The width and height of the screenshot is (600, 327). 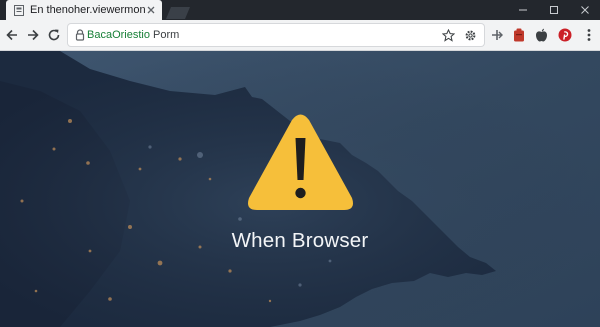 What do you see at coordinates (12, 35) in the screenshot?
I see `back-icon` at bounding box center [12, 35].